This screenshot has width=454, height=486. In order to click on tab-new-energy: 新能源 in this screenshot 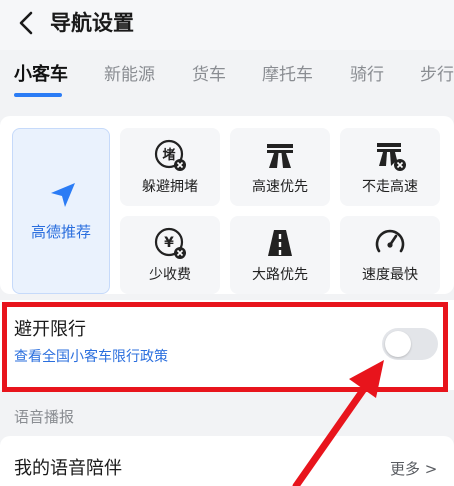, I will do `click(129, 75)`.